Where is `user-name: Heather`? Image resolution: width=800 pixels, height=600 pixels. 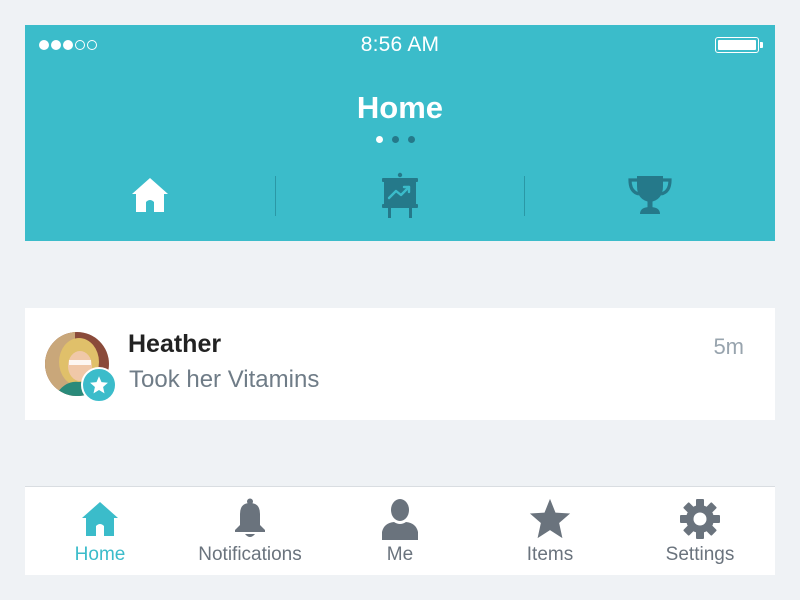
user-name: Heather is located at coordinates (175, 344).